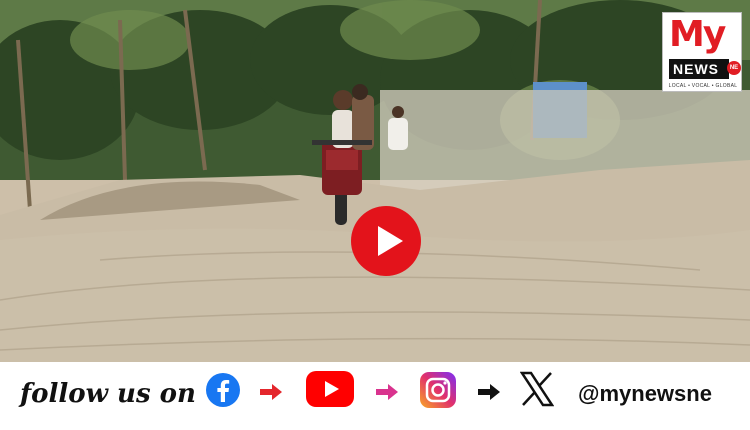 Image resolution: width=750 pixels, height=430 pixels. I want to click on instagram-icon, so click(438, 392).